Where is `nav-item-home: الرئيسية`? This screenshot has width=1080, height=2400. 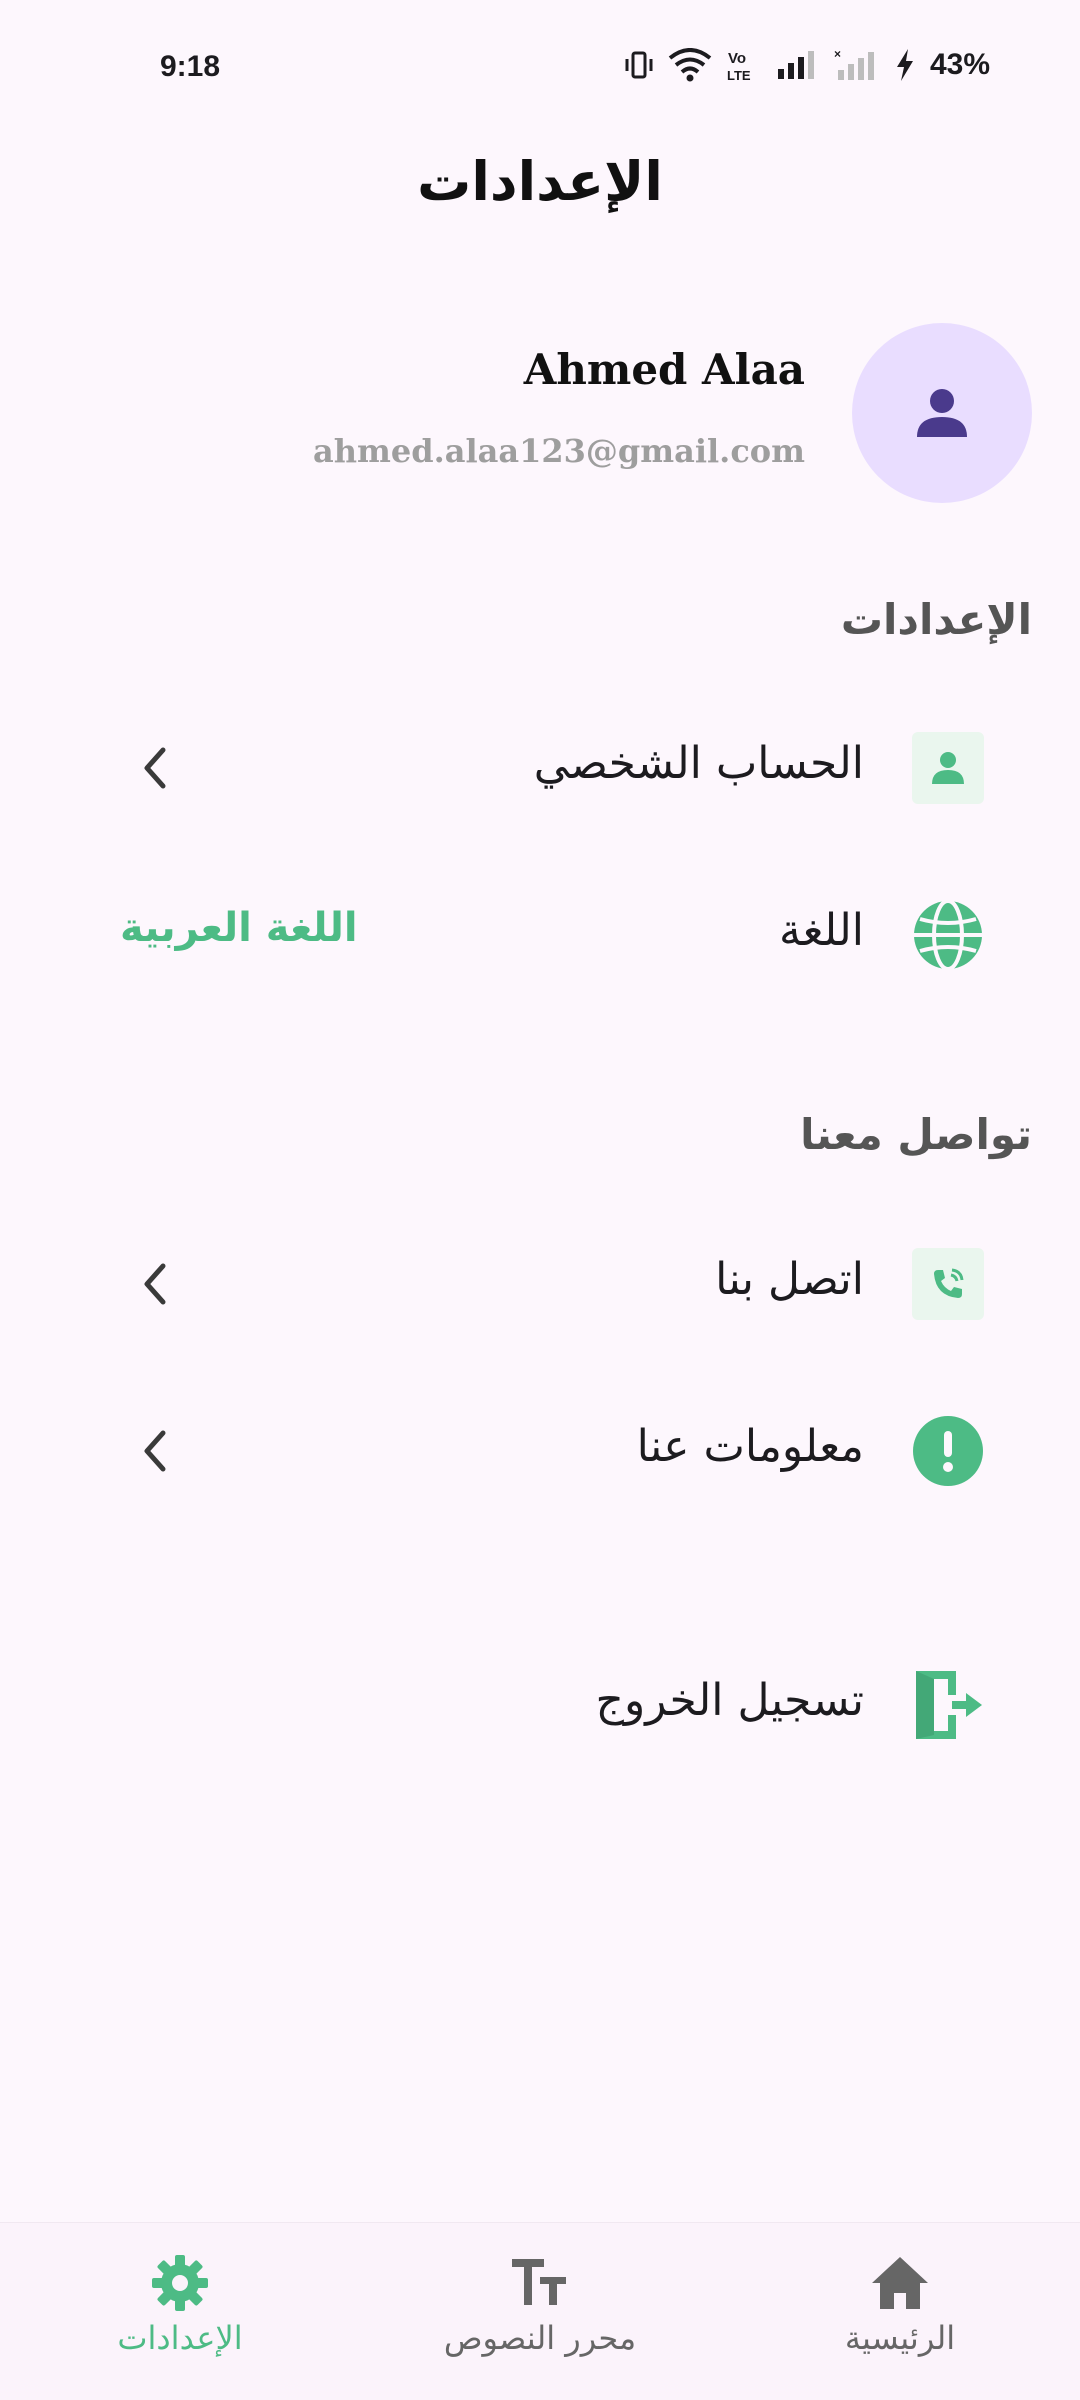 nav-item-home: الرئيسية is located at coordinates (900, 2305).